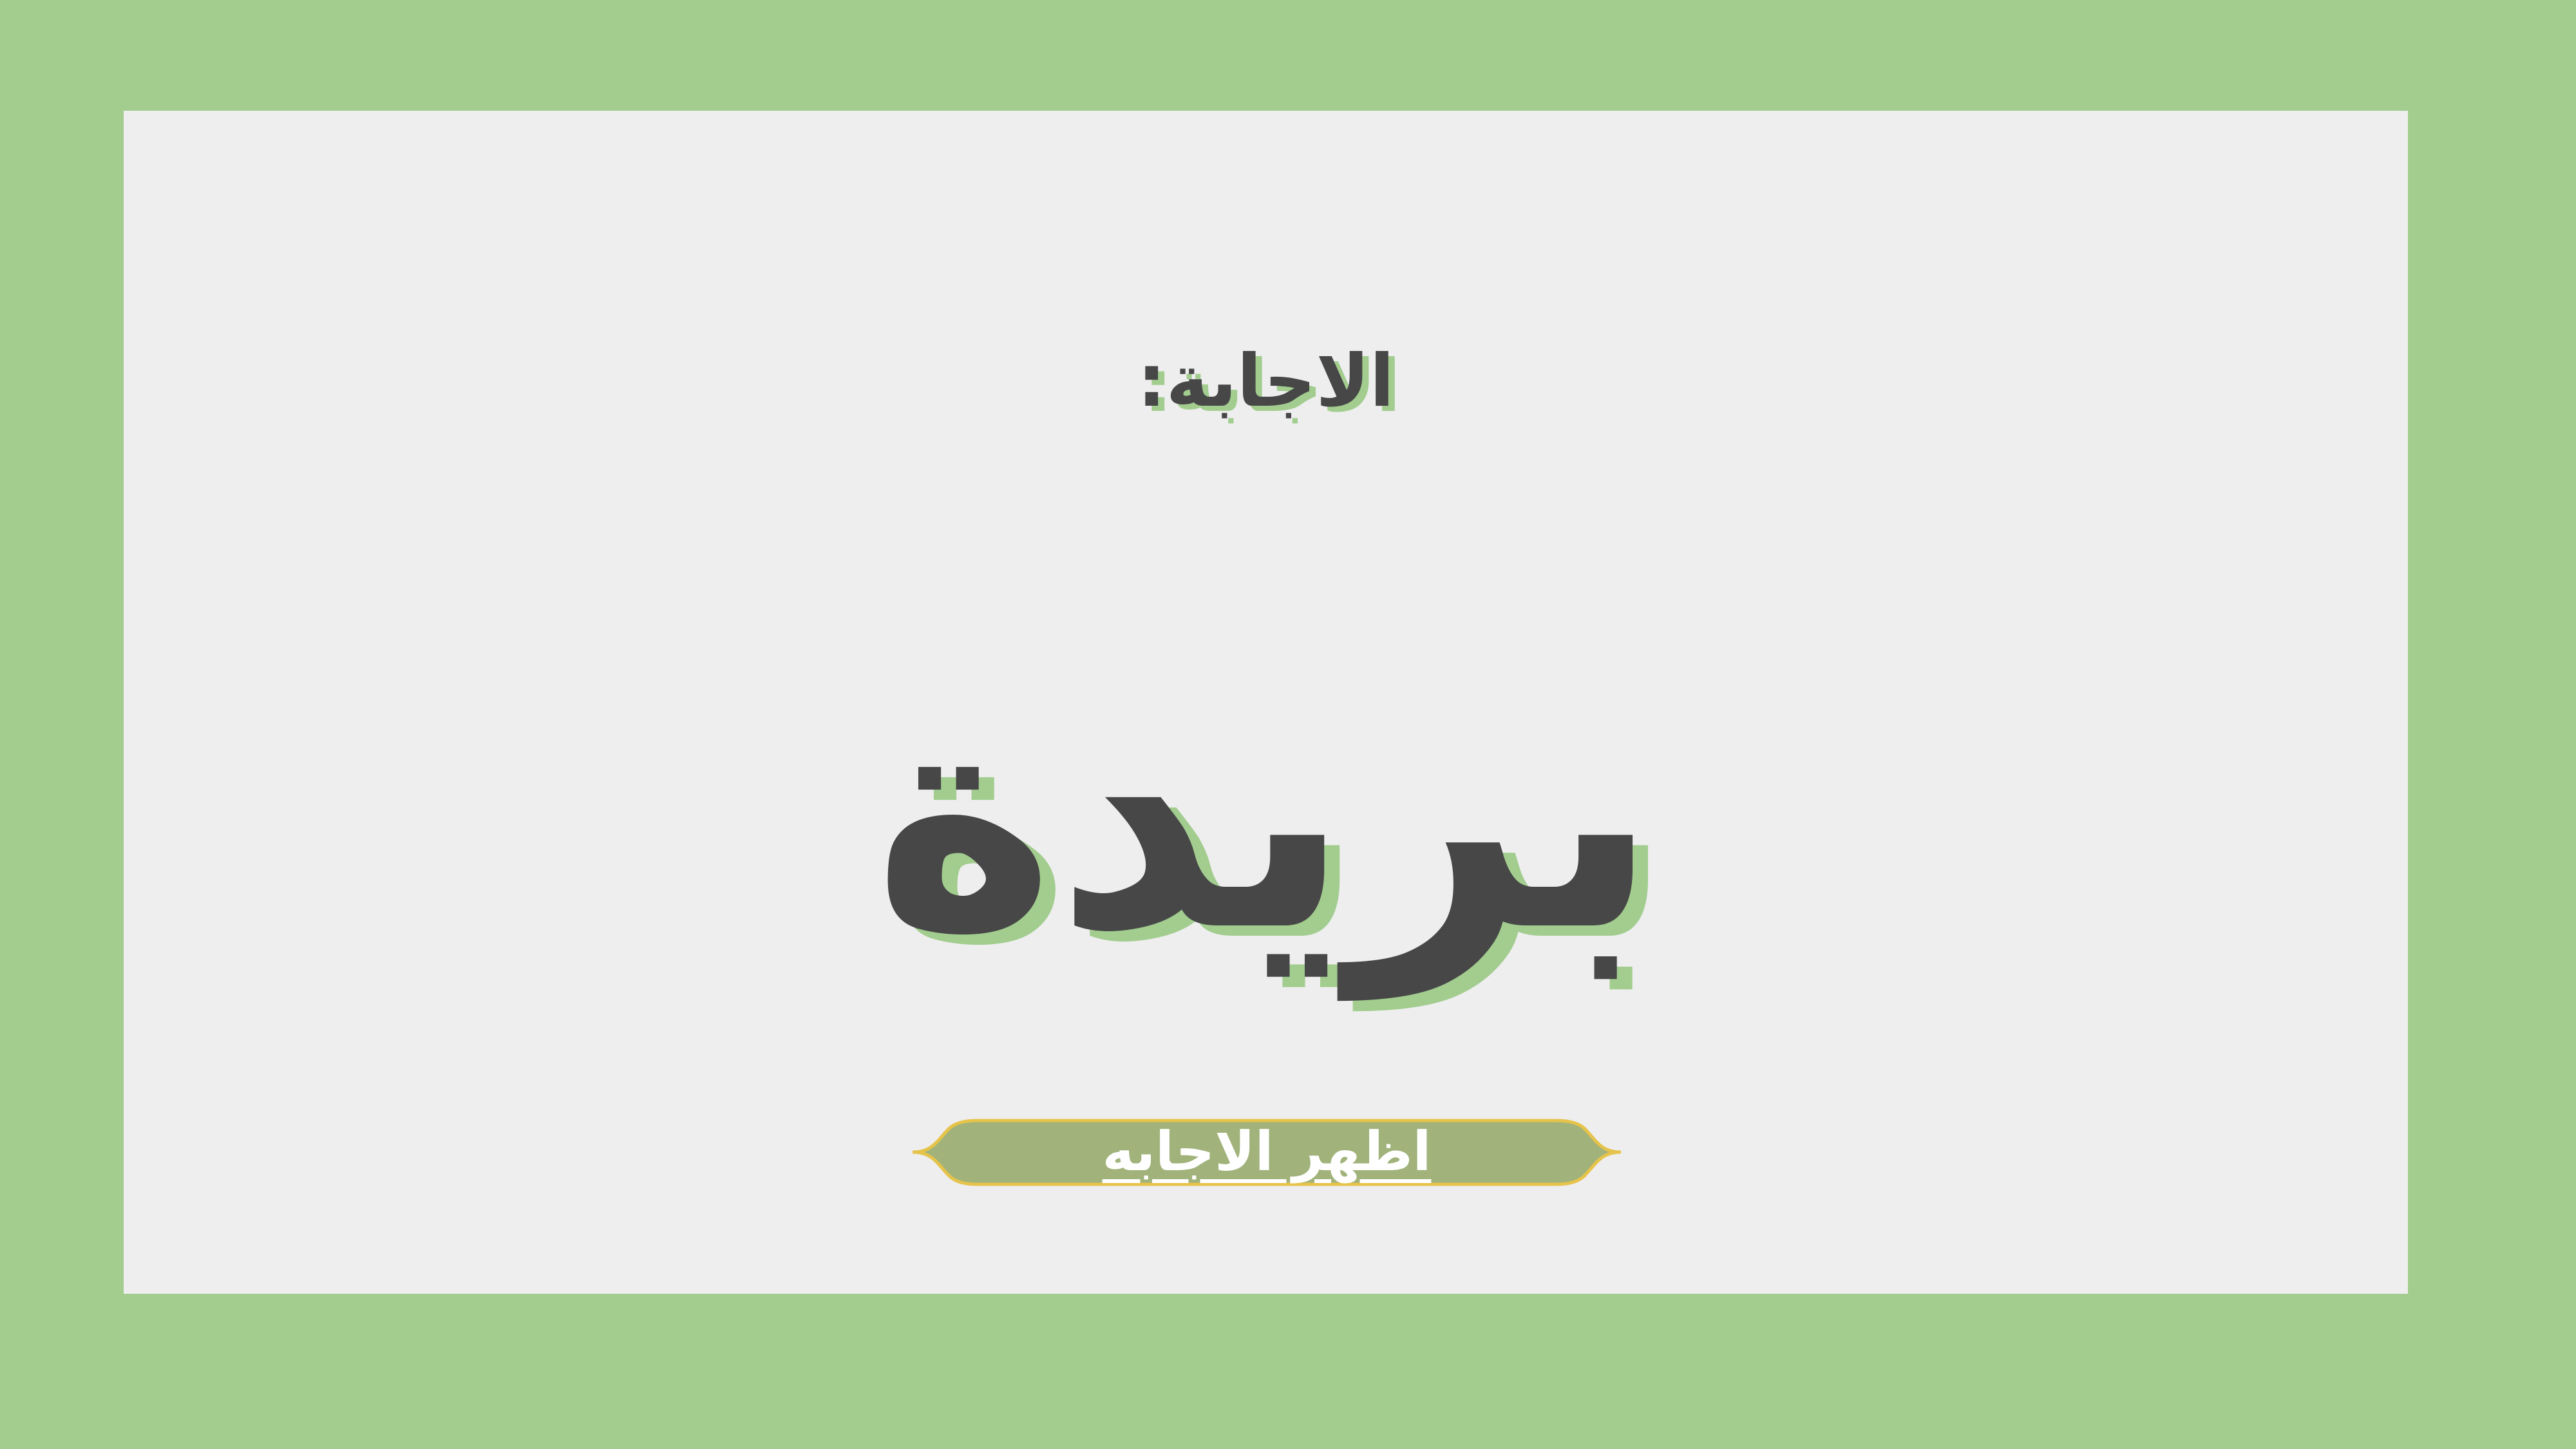  What do you see at coordinates (1266, 819) in the screenshot?
I see `answer-text: بريدة` at bounding box center [1266, 819].